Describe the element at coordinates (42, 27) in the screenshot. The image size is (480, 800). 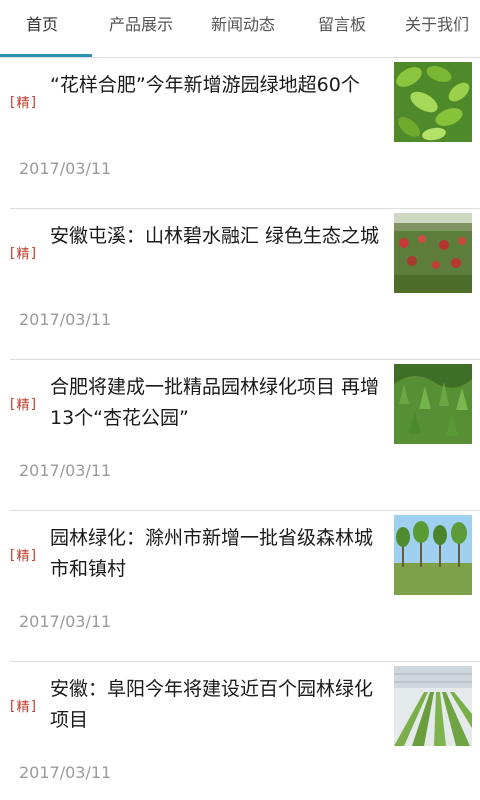
I see `tab-home: 首页` at that location.